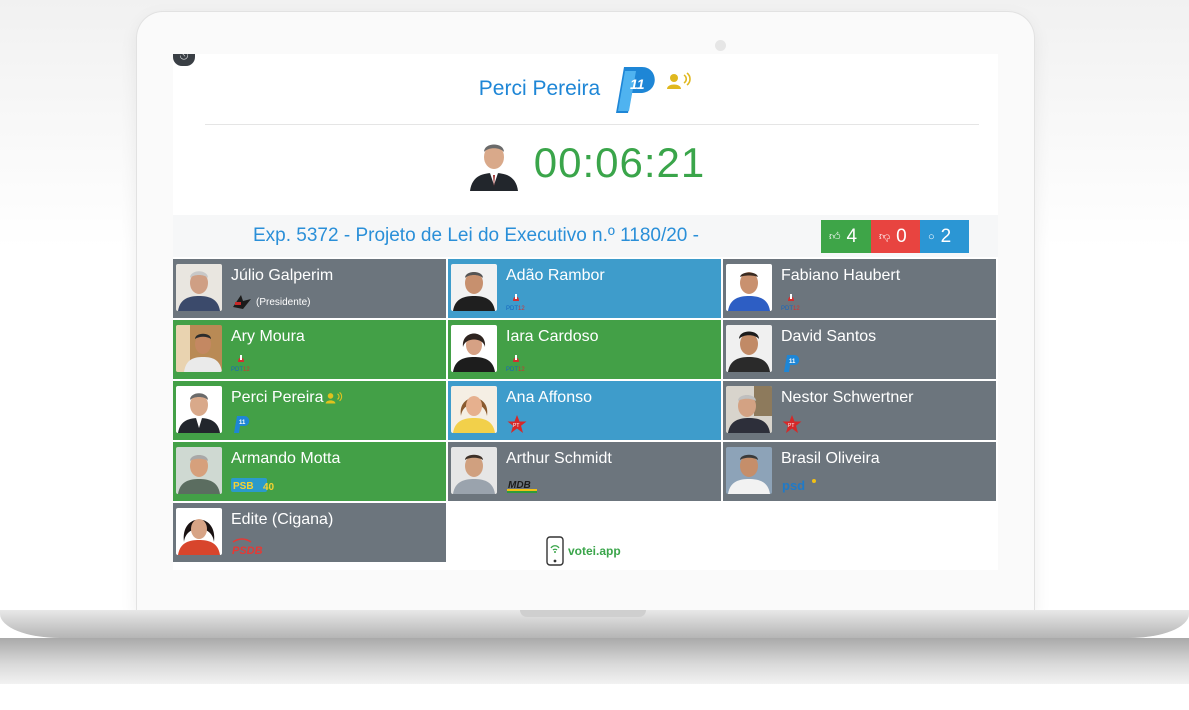  I want to click on laptop-notch, so click(583, 613).